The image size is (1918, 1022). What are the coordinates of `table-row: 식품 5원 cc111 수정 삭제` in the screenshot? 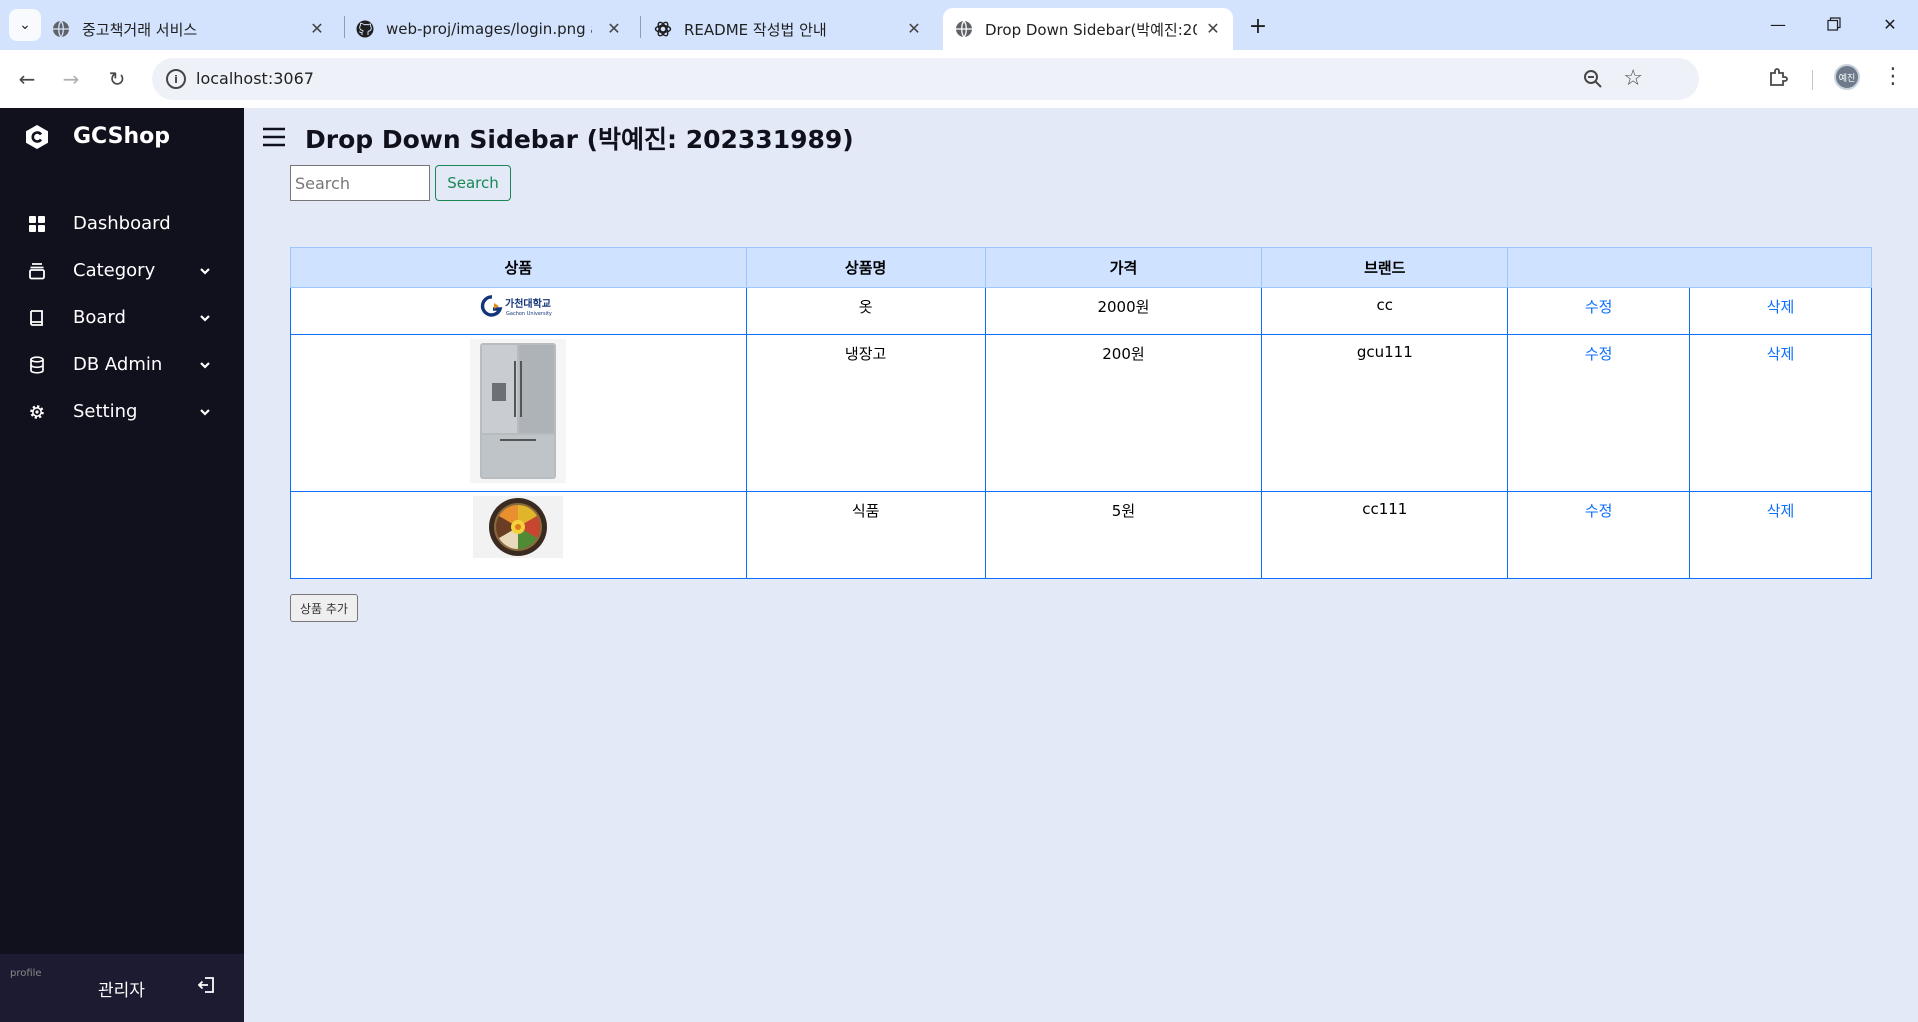 It's located at (1081, 535).